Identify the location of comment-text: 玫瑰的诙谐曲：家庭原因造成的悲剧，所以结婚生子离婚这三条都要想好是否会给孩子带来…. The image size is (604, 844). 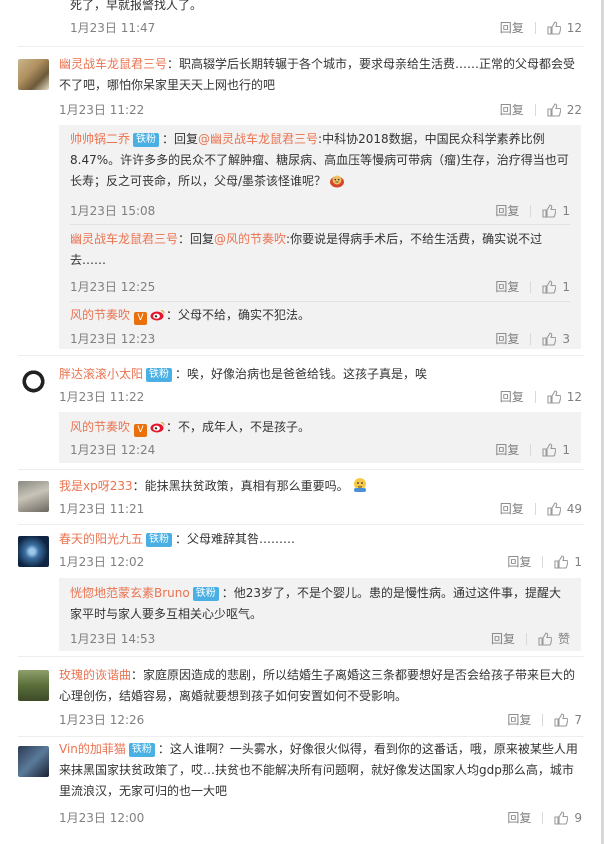
(317, 685).